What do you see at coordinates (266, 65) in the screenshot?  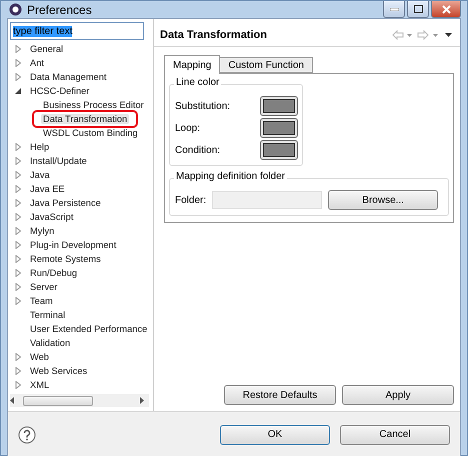 I see `tab: Custom Function` at bounding box center [266, 65].